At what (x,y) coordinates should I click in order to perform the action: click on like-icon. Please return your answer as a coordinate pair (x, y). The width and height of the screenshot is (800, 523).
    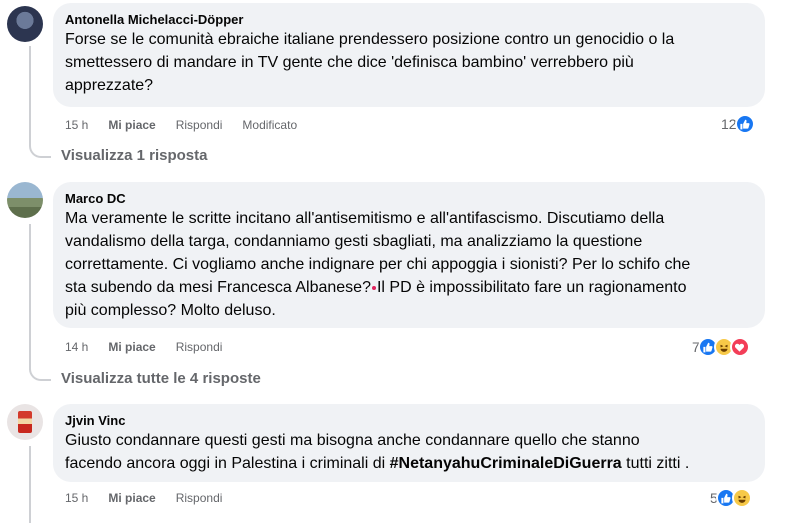
    Looking at the image, I should click on (744, 124).